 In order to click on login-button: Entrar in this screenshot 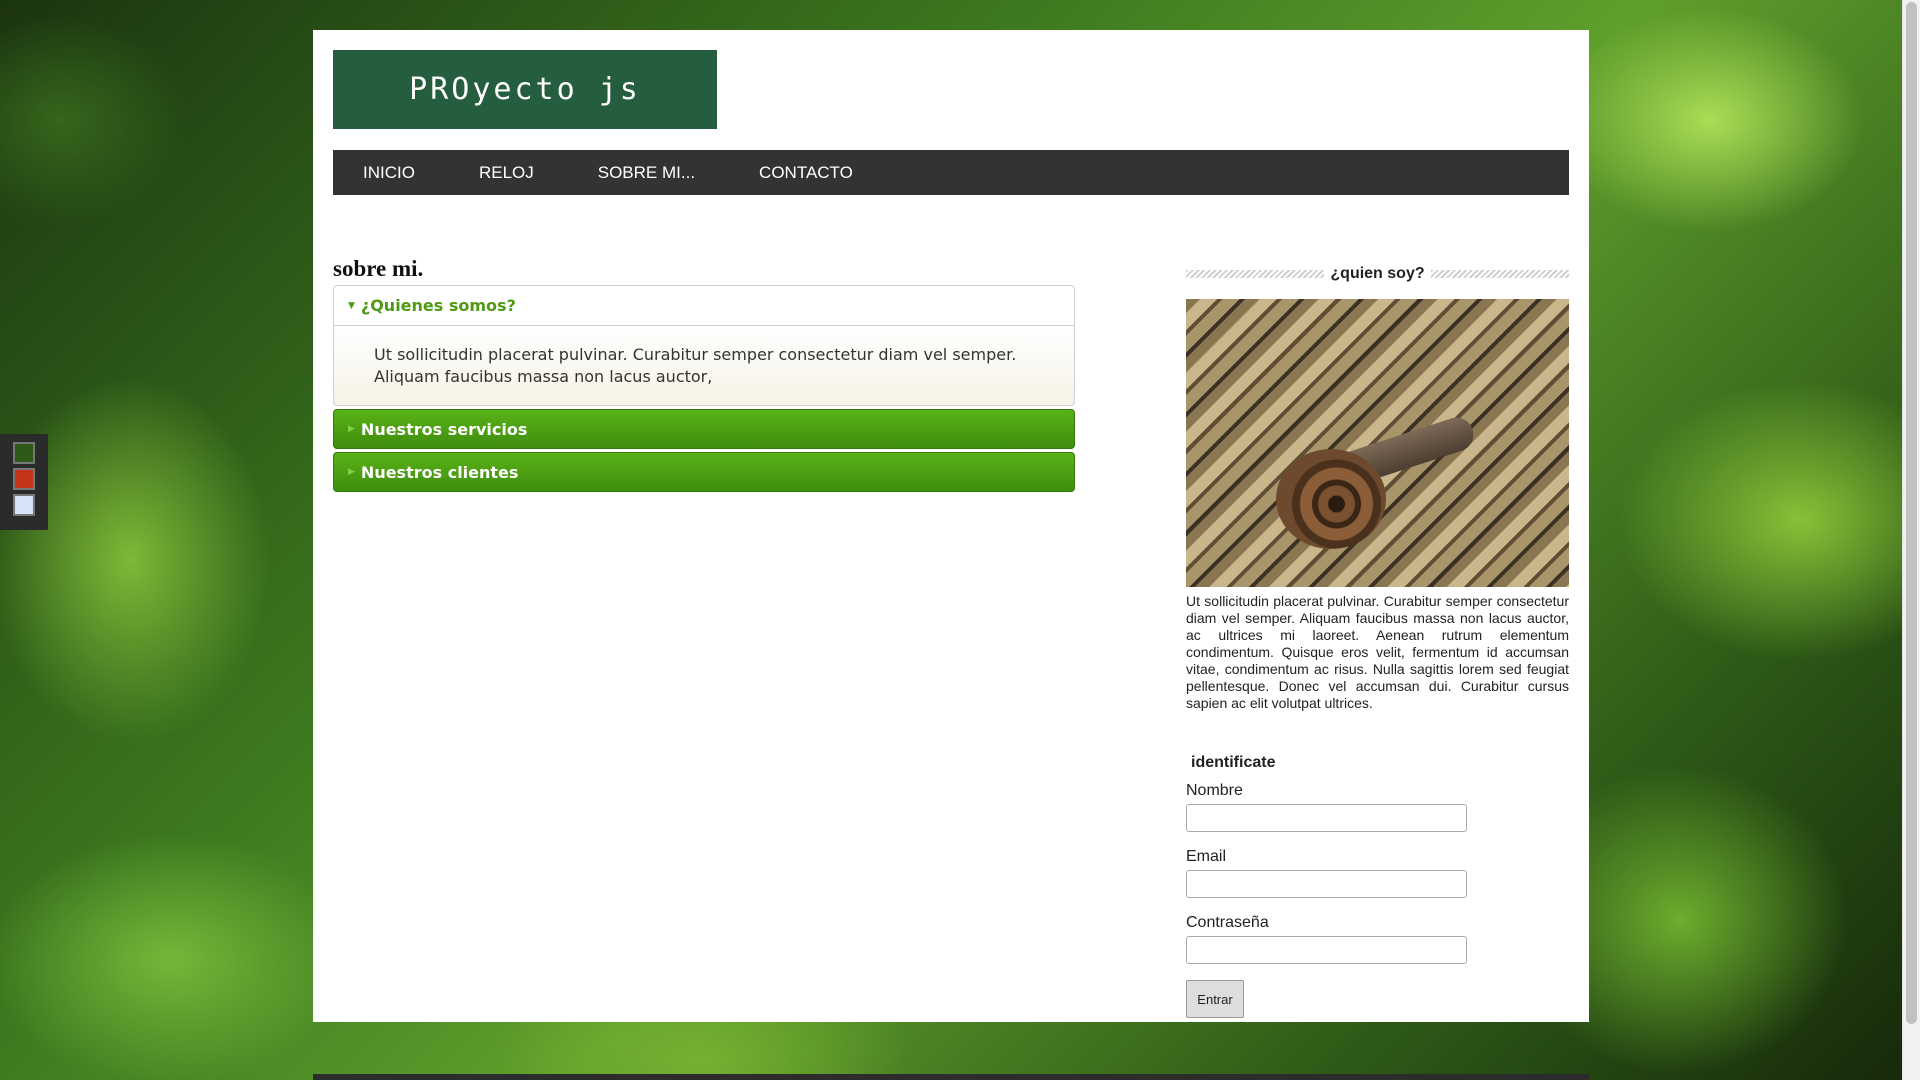, I will do `click(1215, 999)`.